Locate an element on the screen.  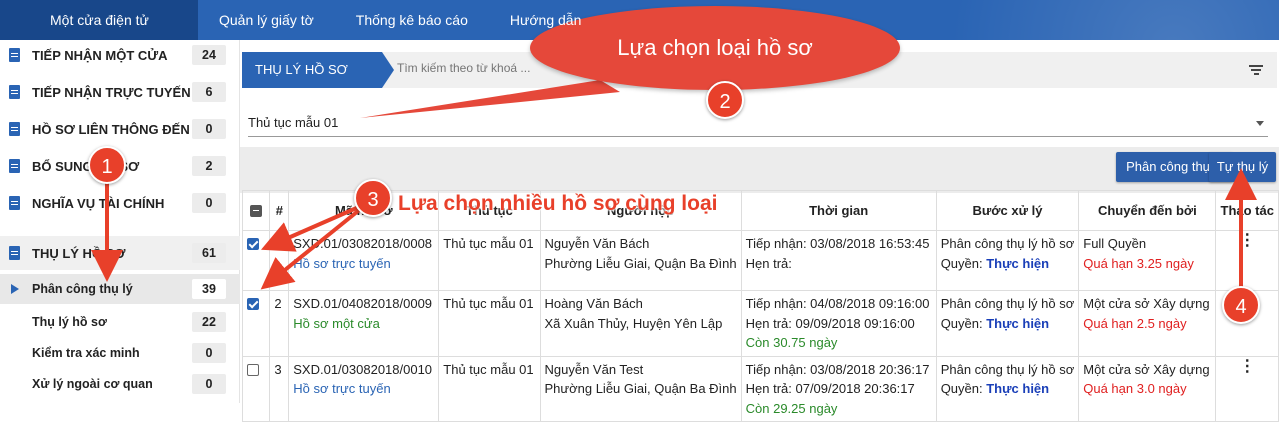
count-badge: 2 is located at coordinates (209, 166).